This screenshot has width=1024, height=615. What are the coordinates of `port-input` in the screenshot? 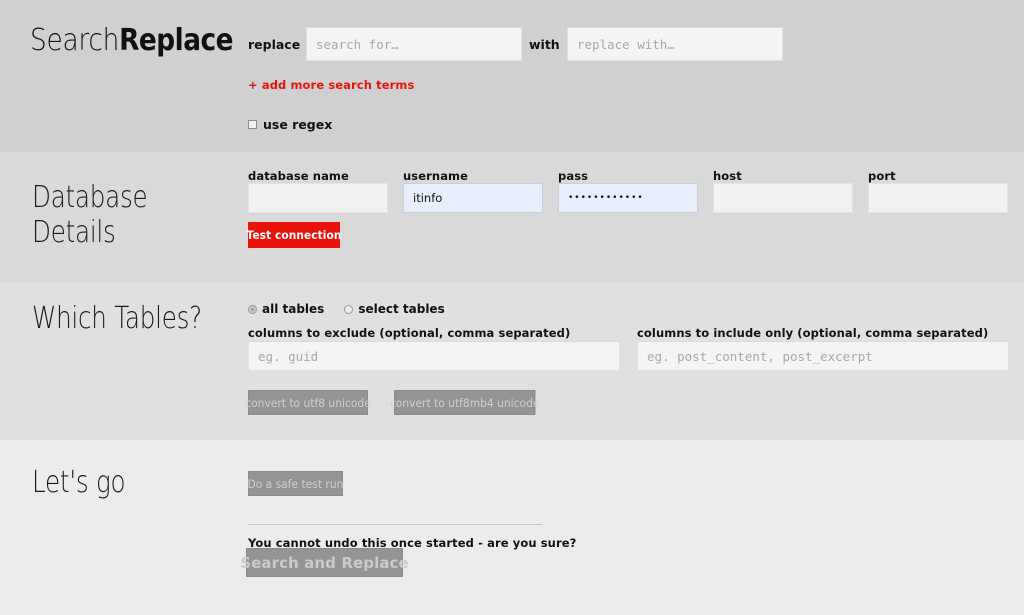 It's located at (938, 198).